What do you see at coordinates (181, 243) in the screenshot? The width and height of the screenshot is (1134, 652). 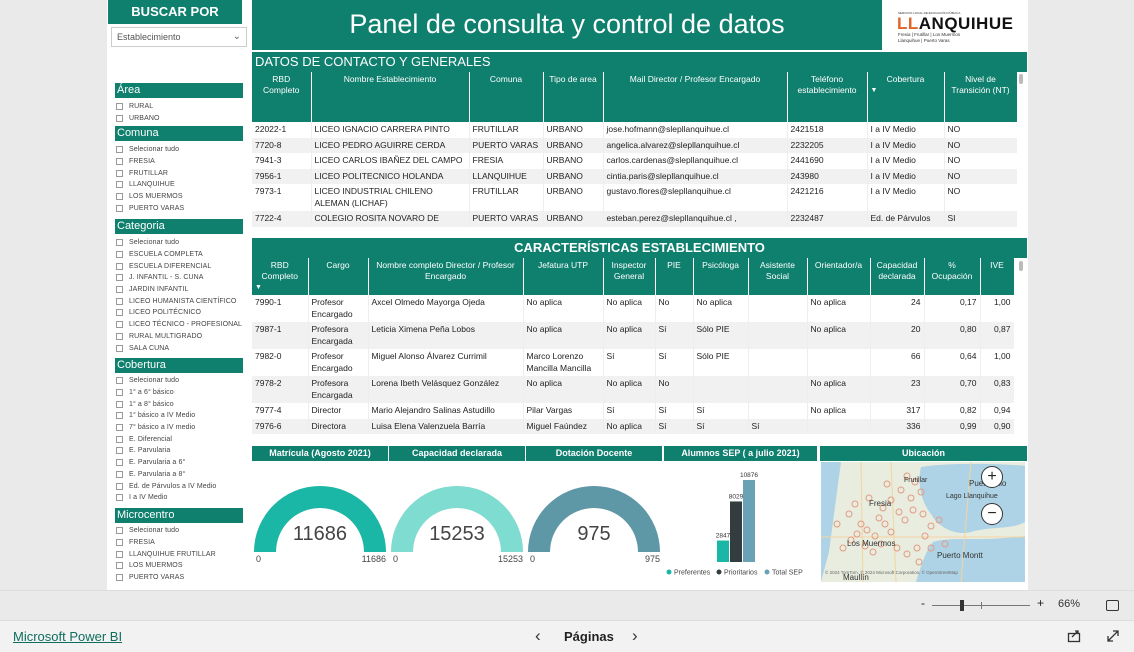 I see `categoria-option: Selecionar tudo` at bounding box center [181, 243].